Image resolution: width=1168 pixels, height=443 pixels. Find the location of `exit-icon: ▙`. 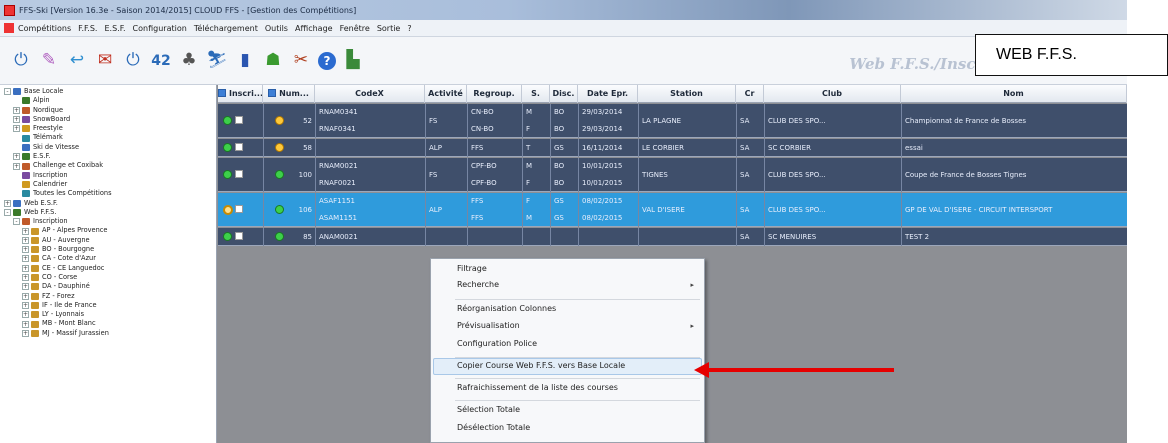

exit-icon: ▙ is located at coordinates (353, 61).